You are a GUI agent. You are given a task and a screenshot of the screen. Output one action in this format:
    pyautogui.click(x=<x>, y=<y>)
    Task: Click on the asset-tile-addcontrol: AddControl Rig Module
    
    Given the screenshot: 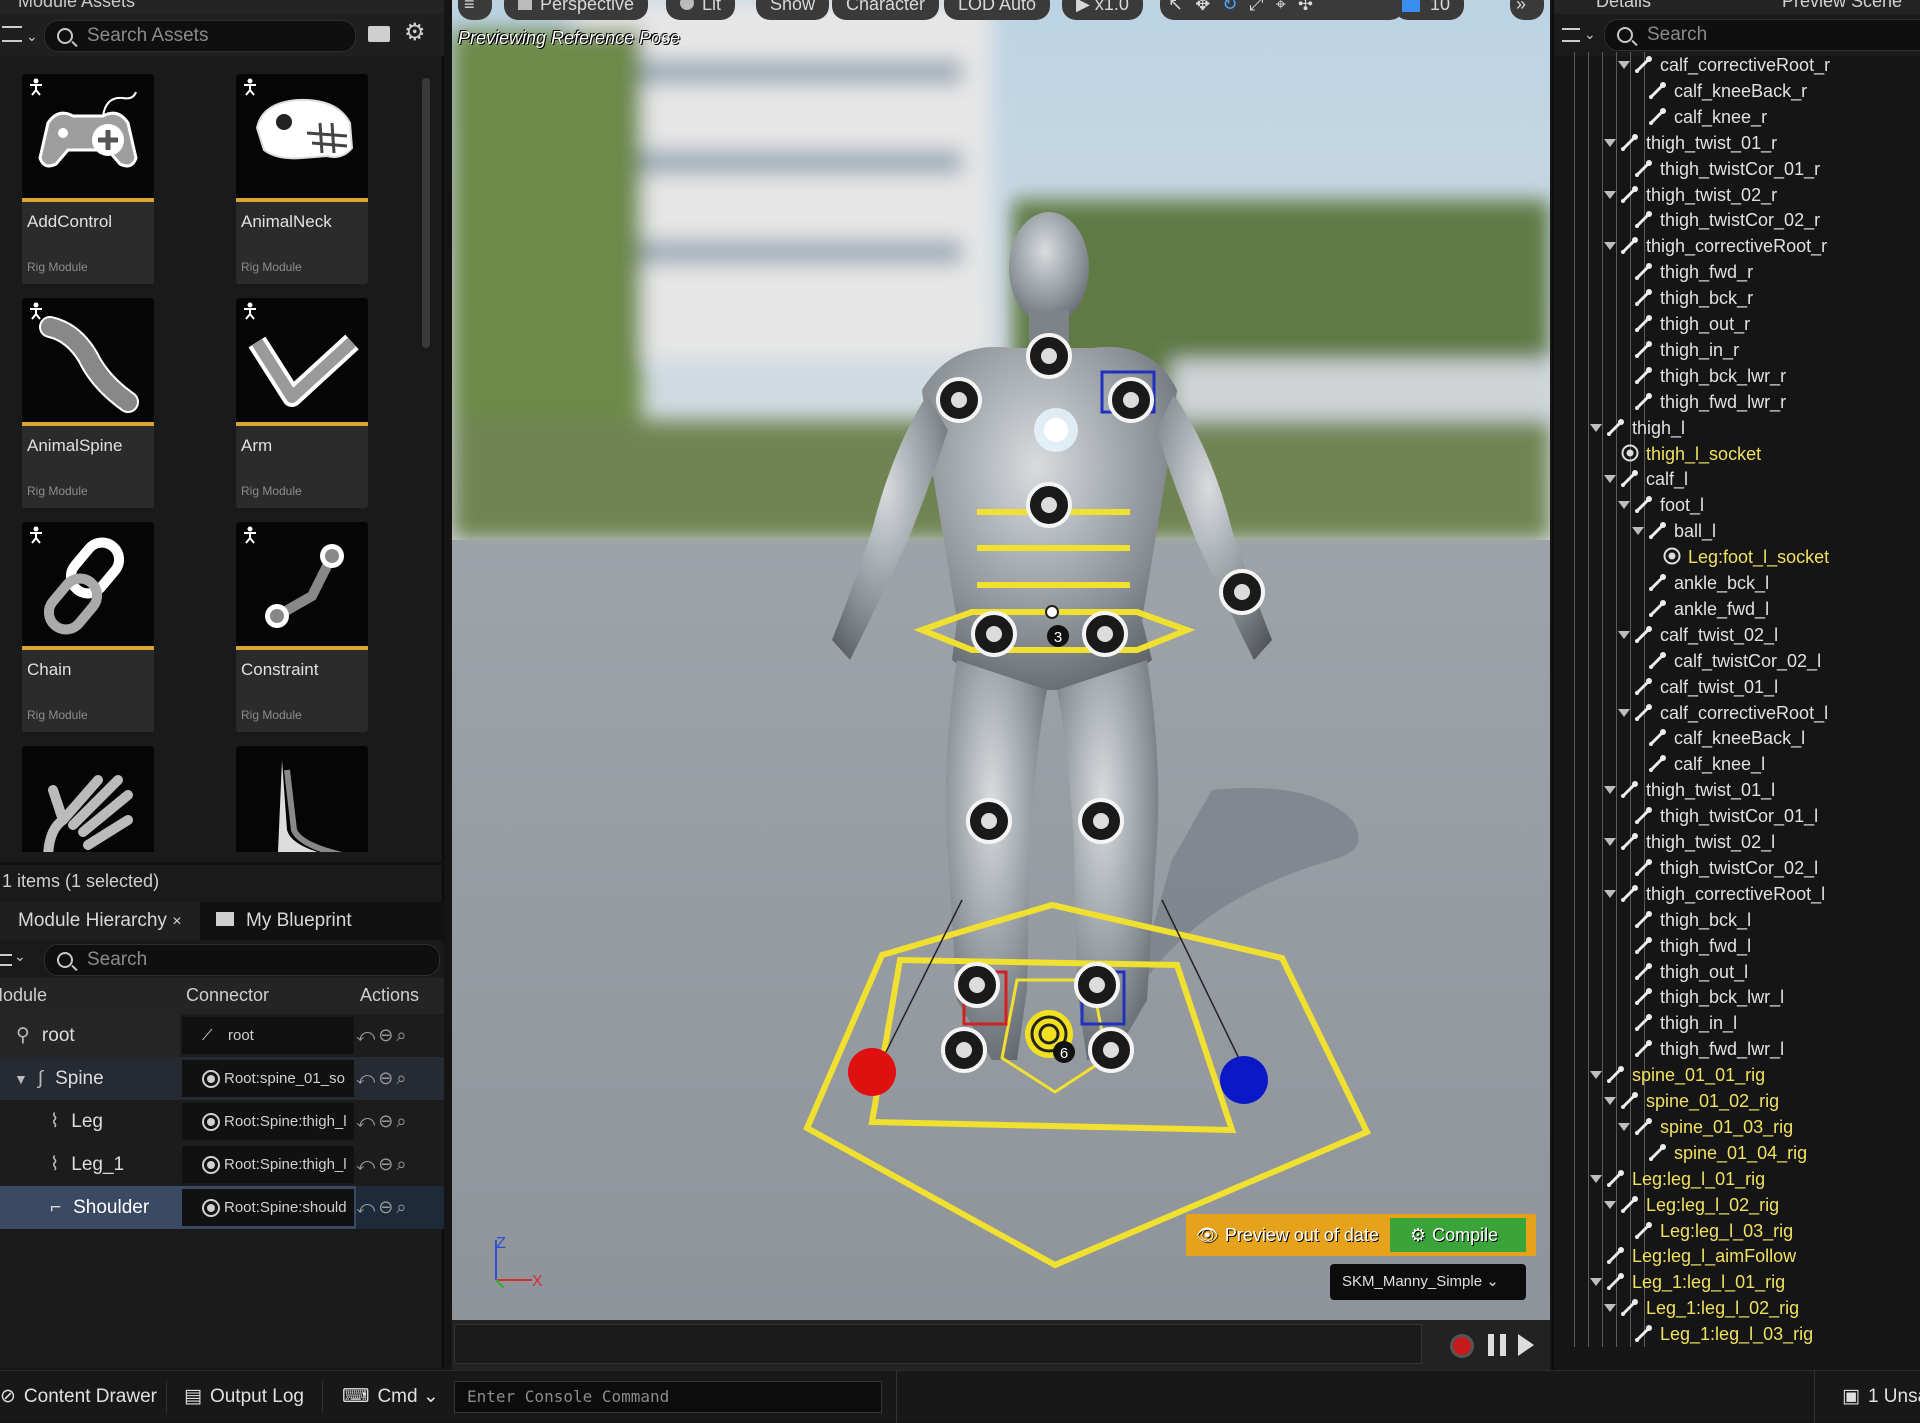 What is the action you would take?
    pyautogui.click(x=88, y=179)
    